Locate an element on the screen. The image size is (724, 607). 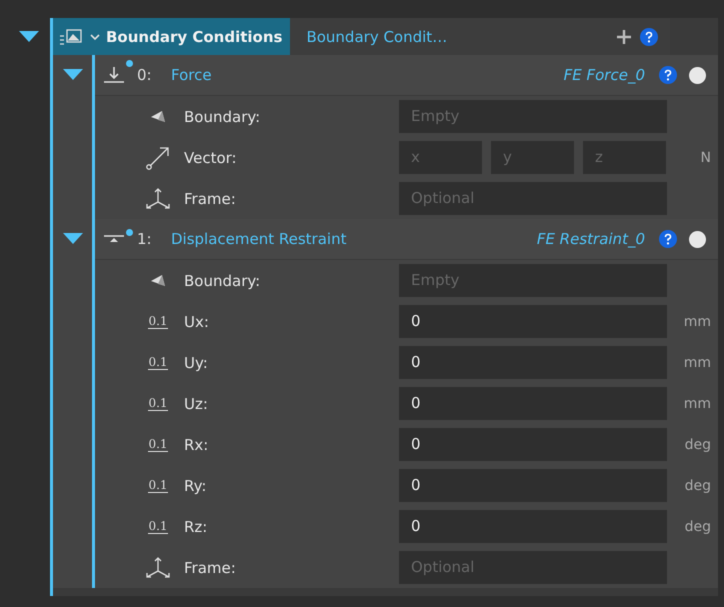
unit-label: N is located at coordinates (706, 158).